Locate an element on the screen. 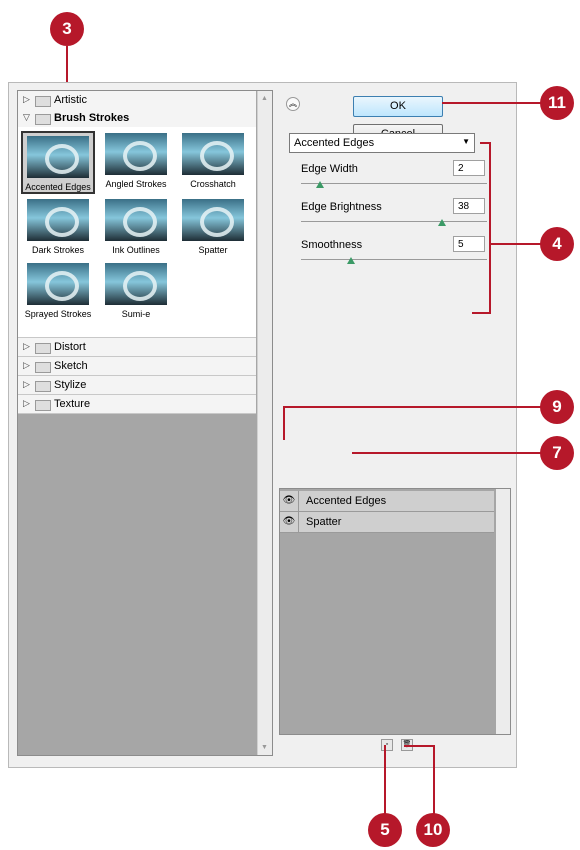  collapse-chevron-icon: ︽ is located at coordinates (293, 104).